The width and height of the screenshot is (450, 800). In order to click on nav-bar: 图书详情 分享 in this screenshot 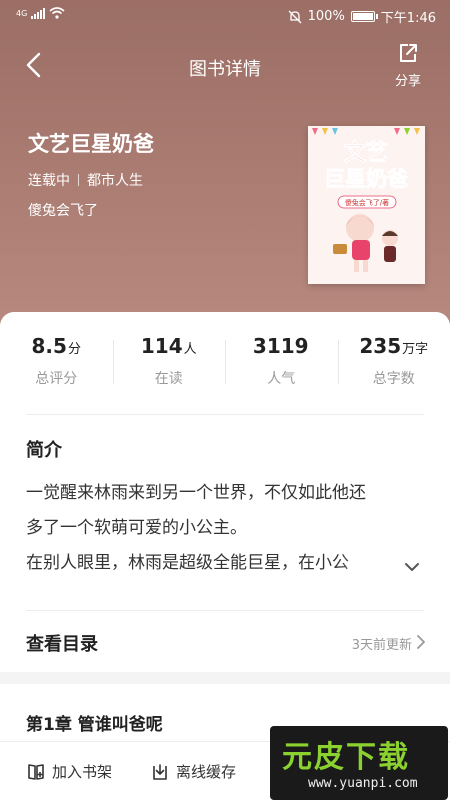, I will do `click(225, 65)`.